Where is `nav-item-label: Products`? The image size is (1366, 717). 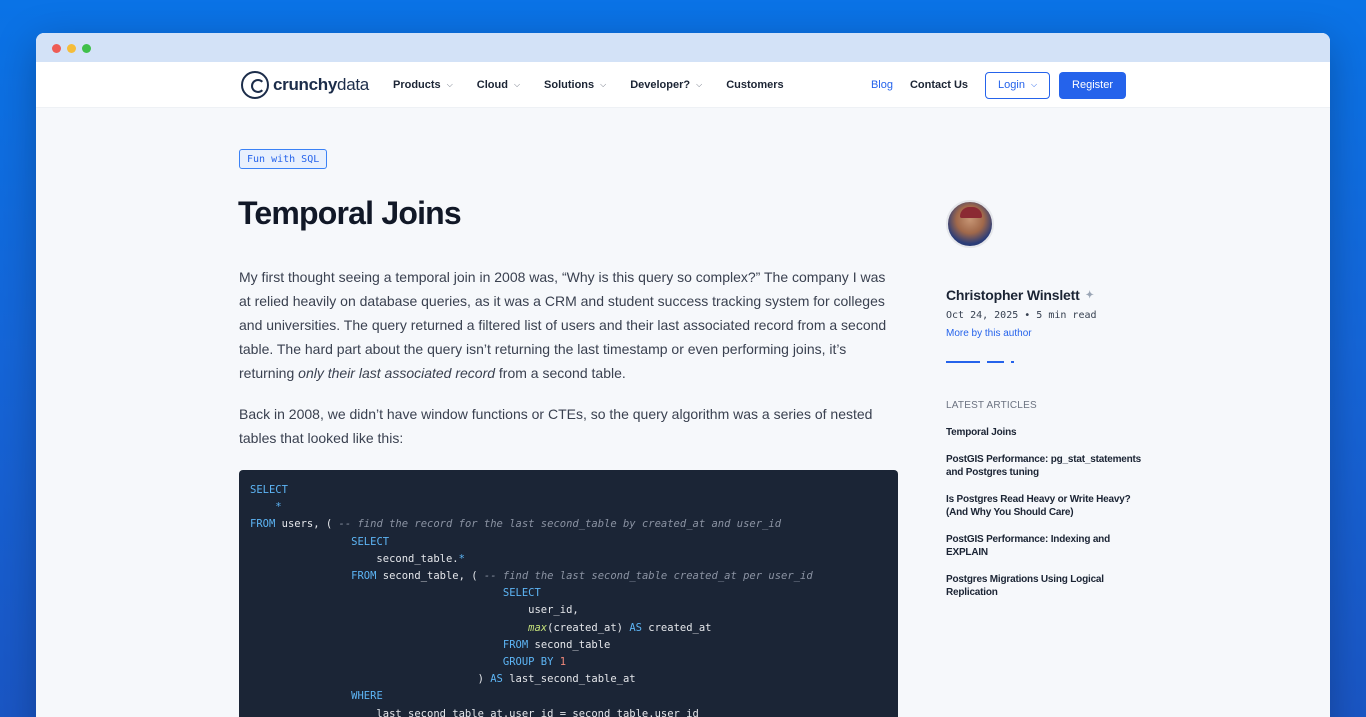 nav-item-label: Products is located at coordinates (417, 85).